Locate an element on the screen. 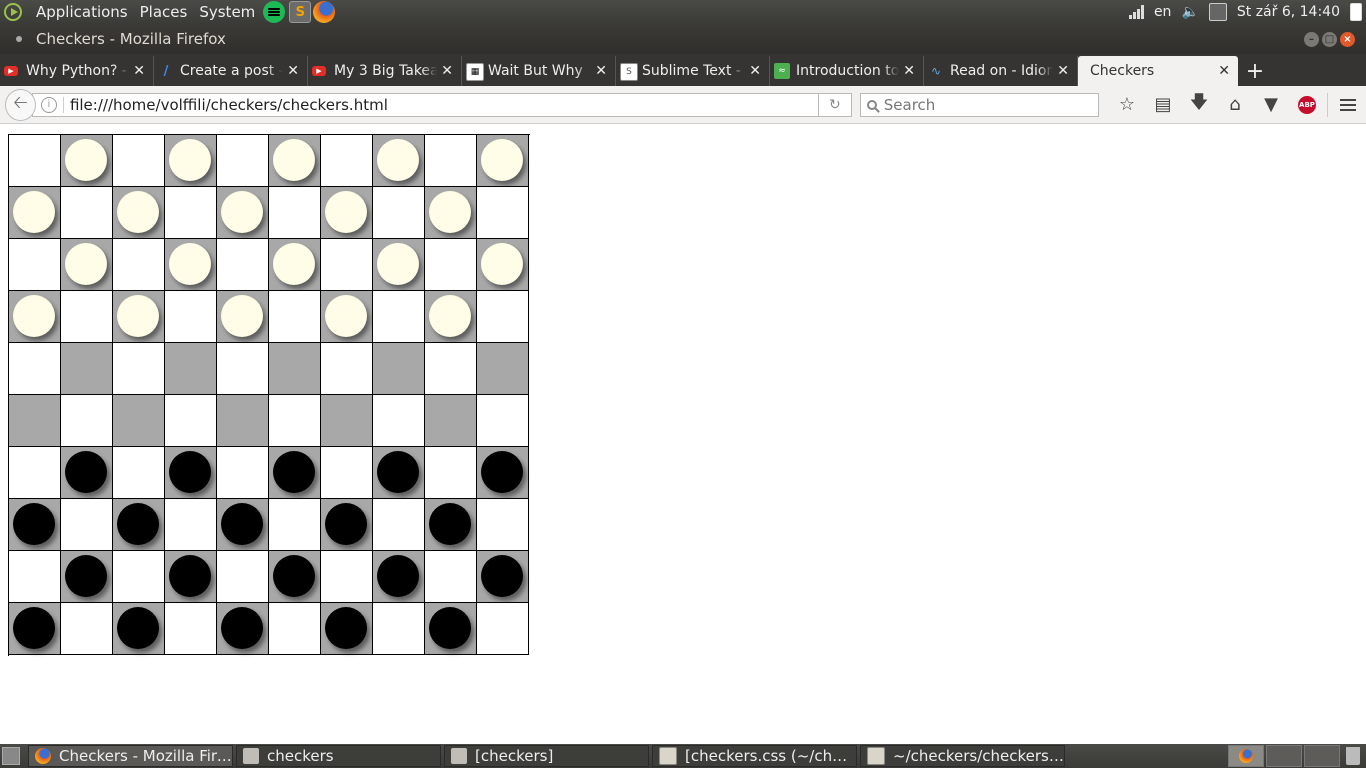 This screenshot has height=768, width=1366. reload-button: ↻ is located at coordinates (835, 104).